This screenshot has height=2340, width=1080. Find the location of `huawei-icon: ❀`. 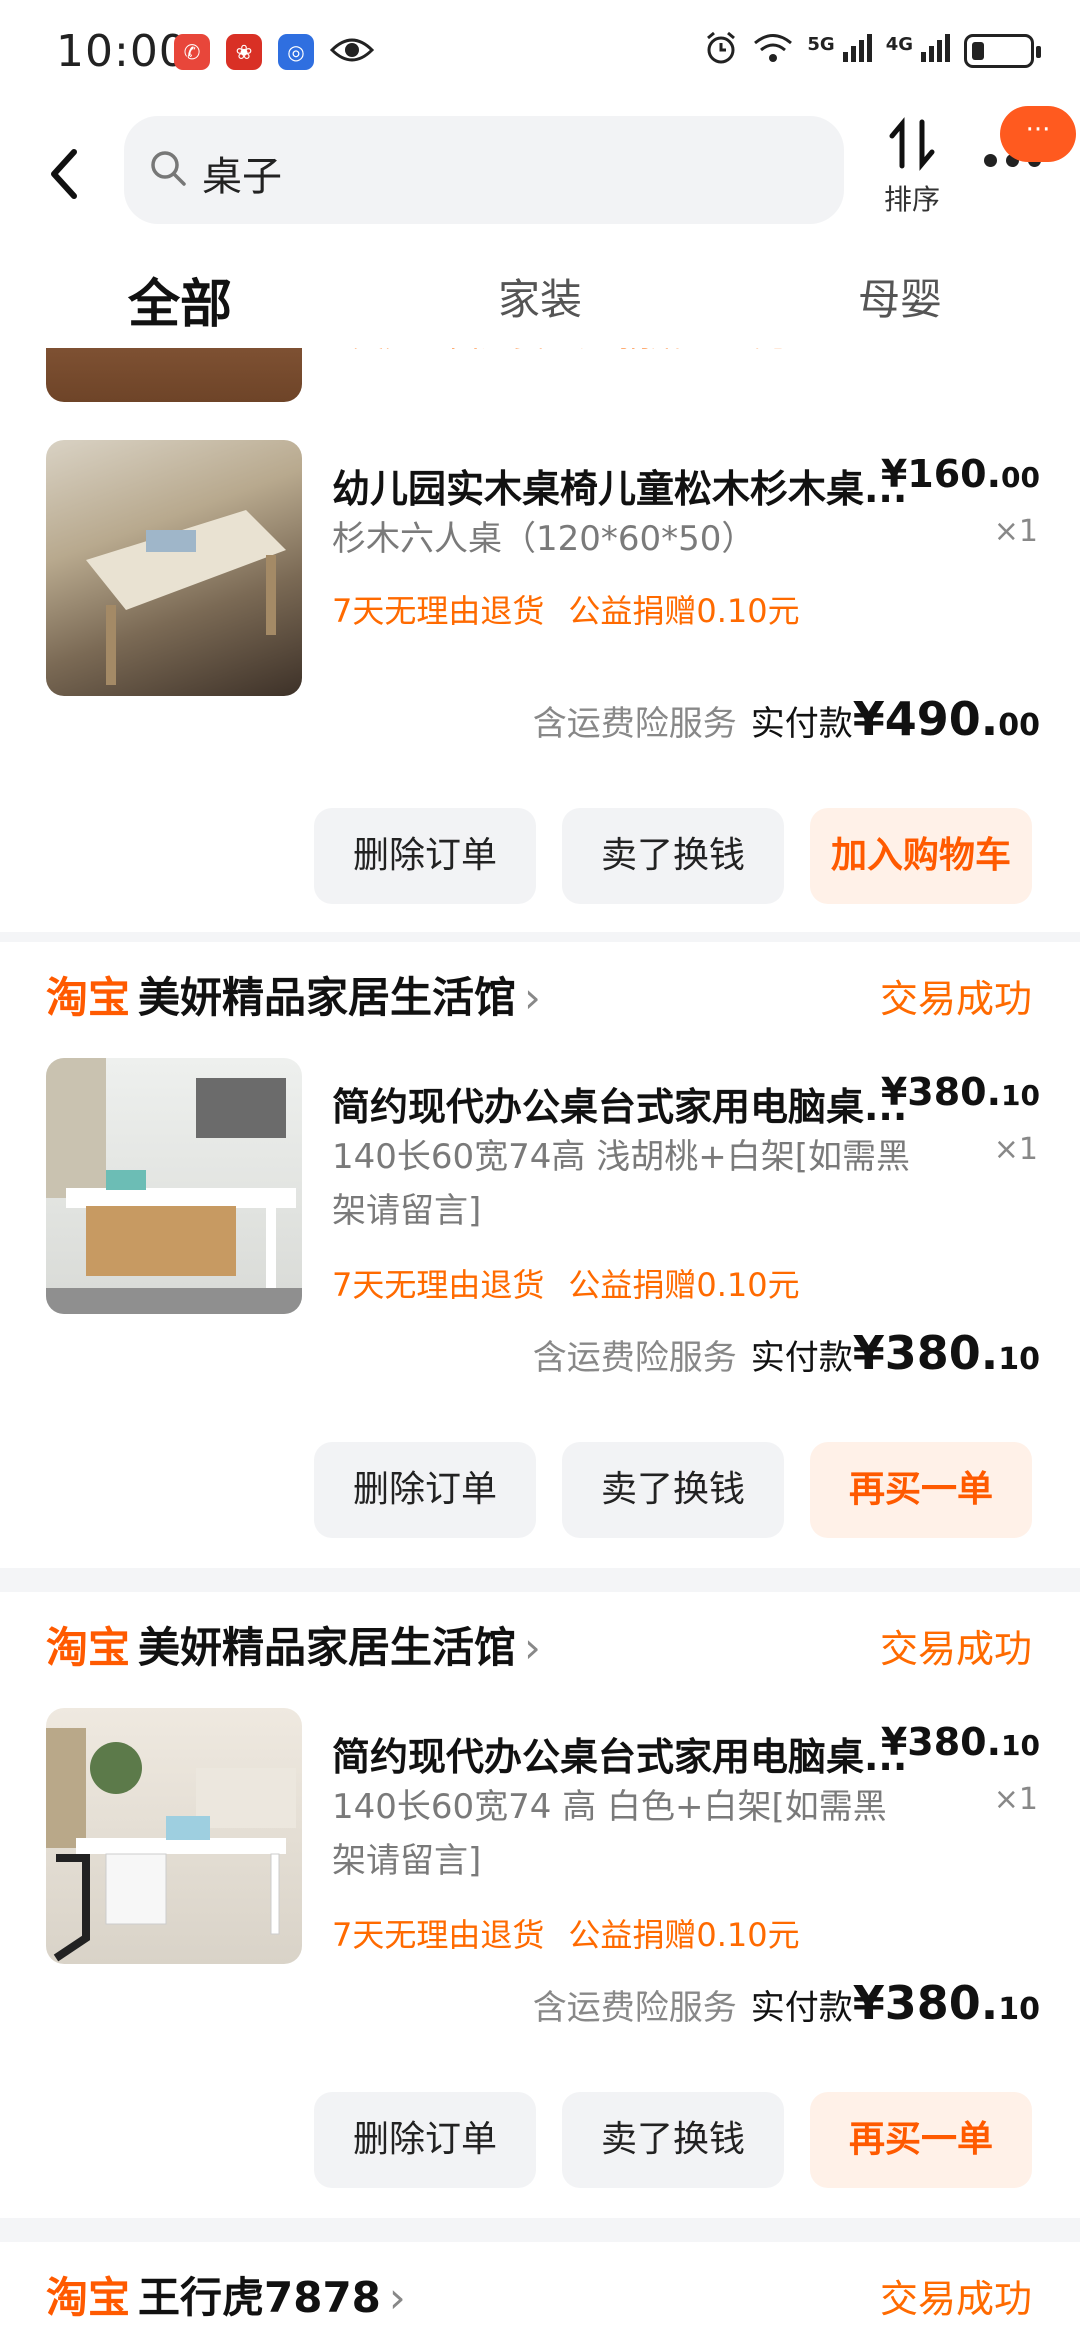

huawei-icon: ❀ is located at coordinates (244, 52).